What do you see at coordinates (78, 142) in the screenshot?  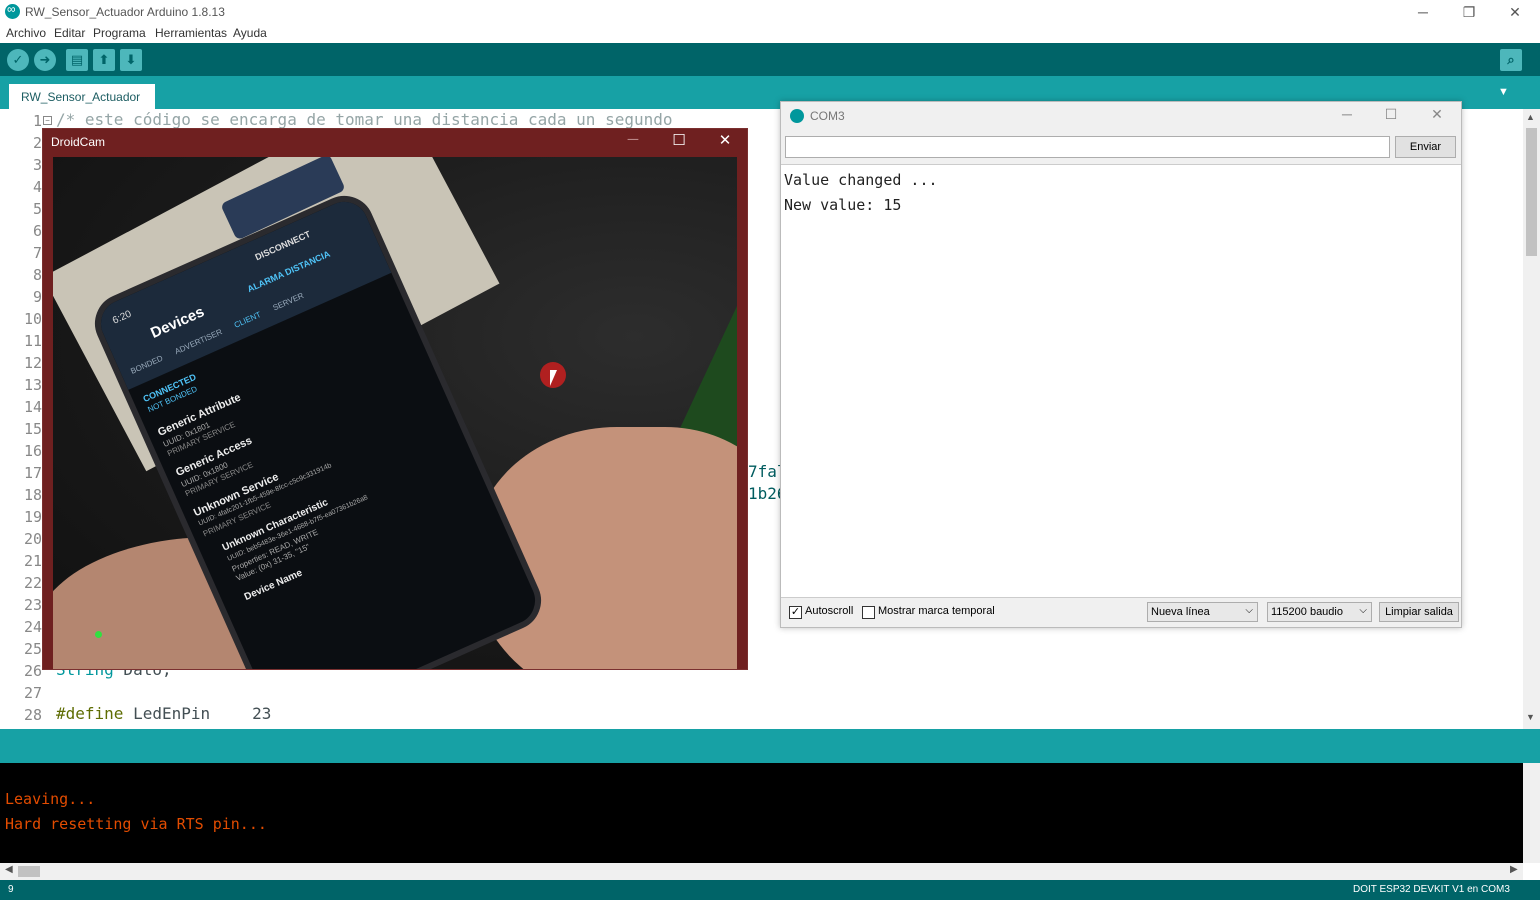 I see `droidcam-title: DroidCam` at bounding box center [78, 142].